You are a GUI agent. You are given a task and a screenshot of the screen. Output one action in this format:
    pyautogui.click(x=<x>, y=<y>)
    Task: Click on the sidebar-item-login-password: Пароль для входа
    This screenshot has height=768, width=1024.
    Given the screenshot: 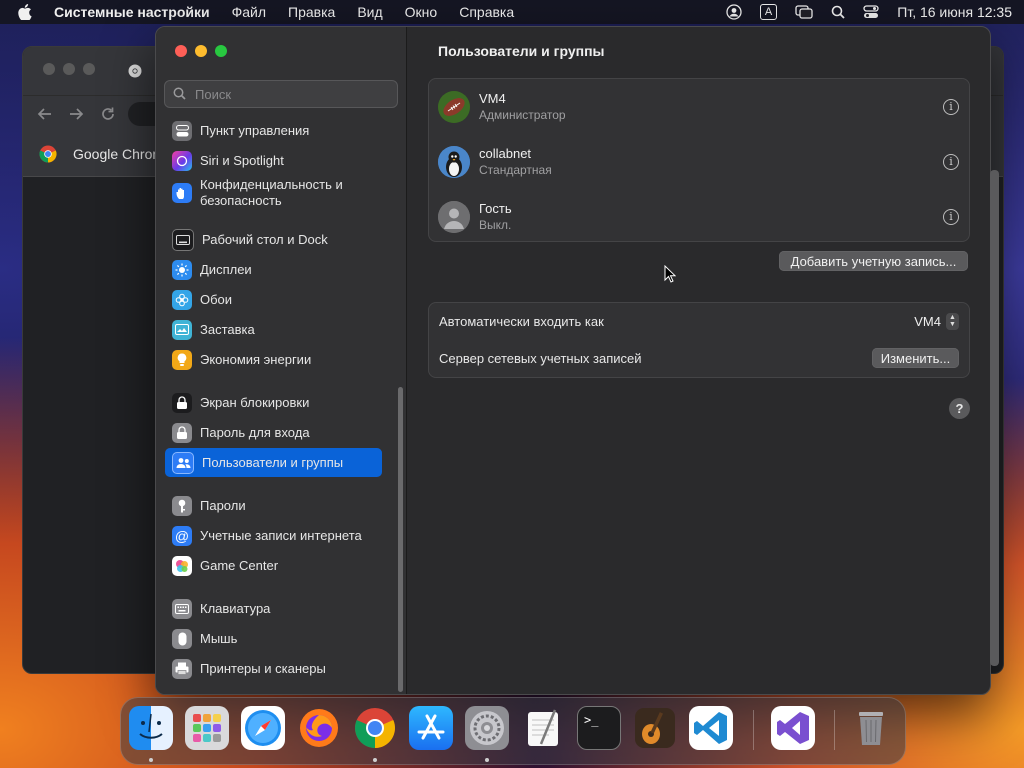 What is the action you would take?
    pyautogui.click(x=273, y=432)
    